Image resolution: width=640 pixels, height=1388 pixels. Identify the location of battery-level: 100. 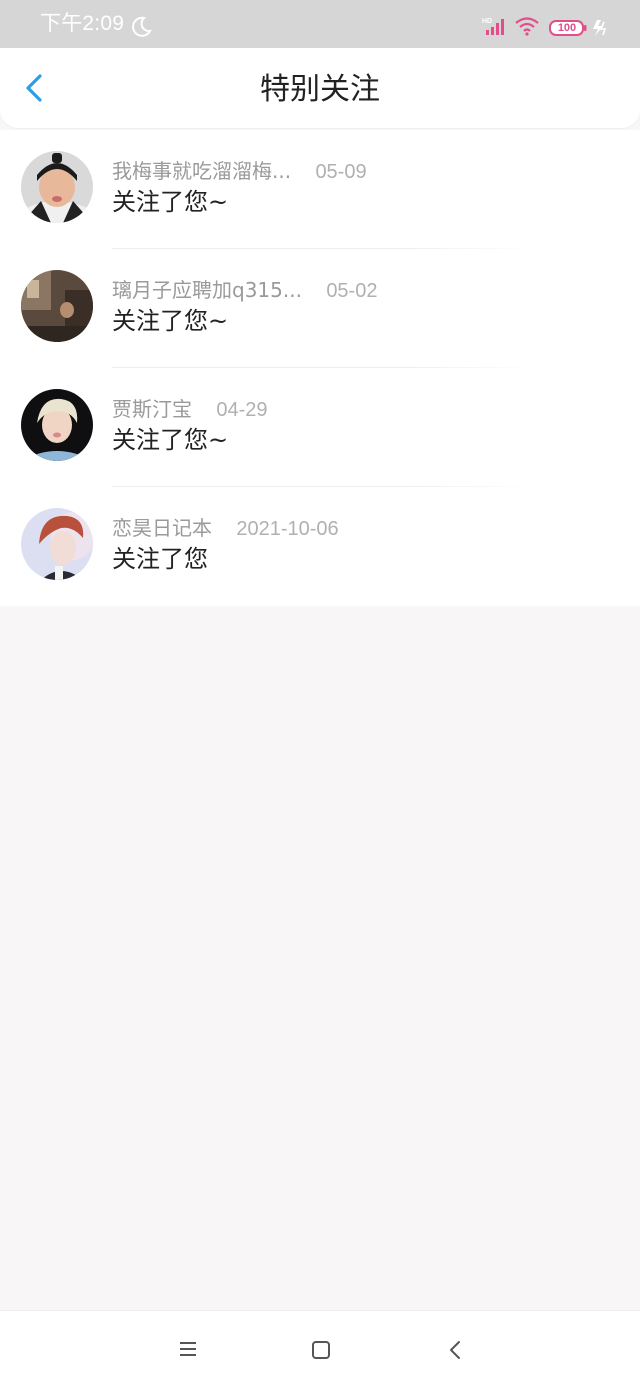
(567, 28).